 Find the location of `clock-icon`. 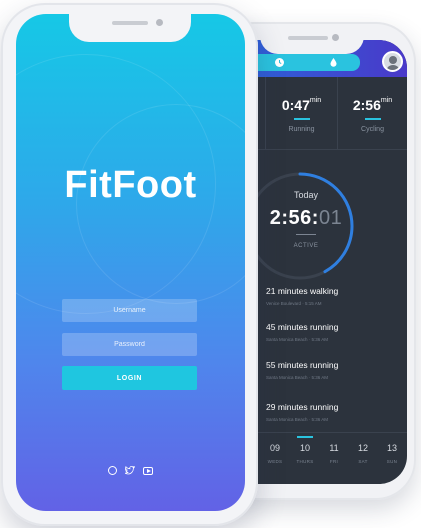

clock-icon is located at coordinates (279, 62).